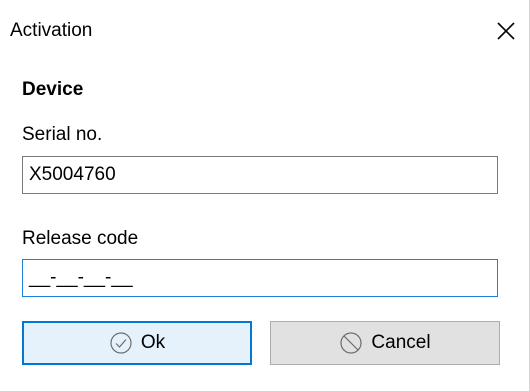  What do you see at coordinates (137, 343) in the screenshot?
I see `ok-button: Ok` at bounding box center [137, 343].